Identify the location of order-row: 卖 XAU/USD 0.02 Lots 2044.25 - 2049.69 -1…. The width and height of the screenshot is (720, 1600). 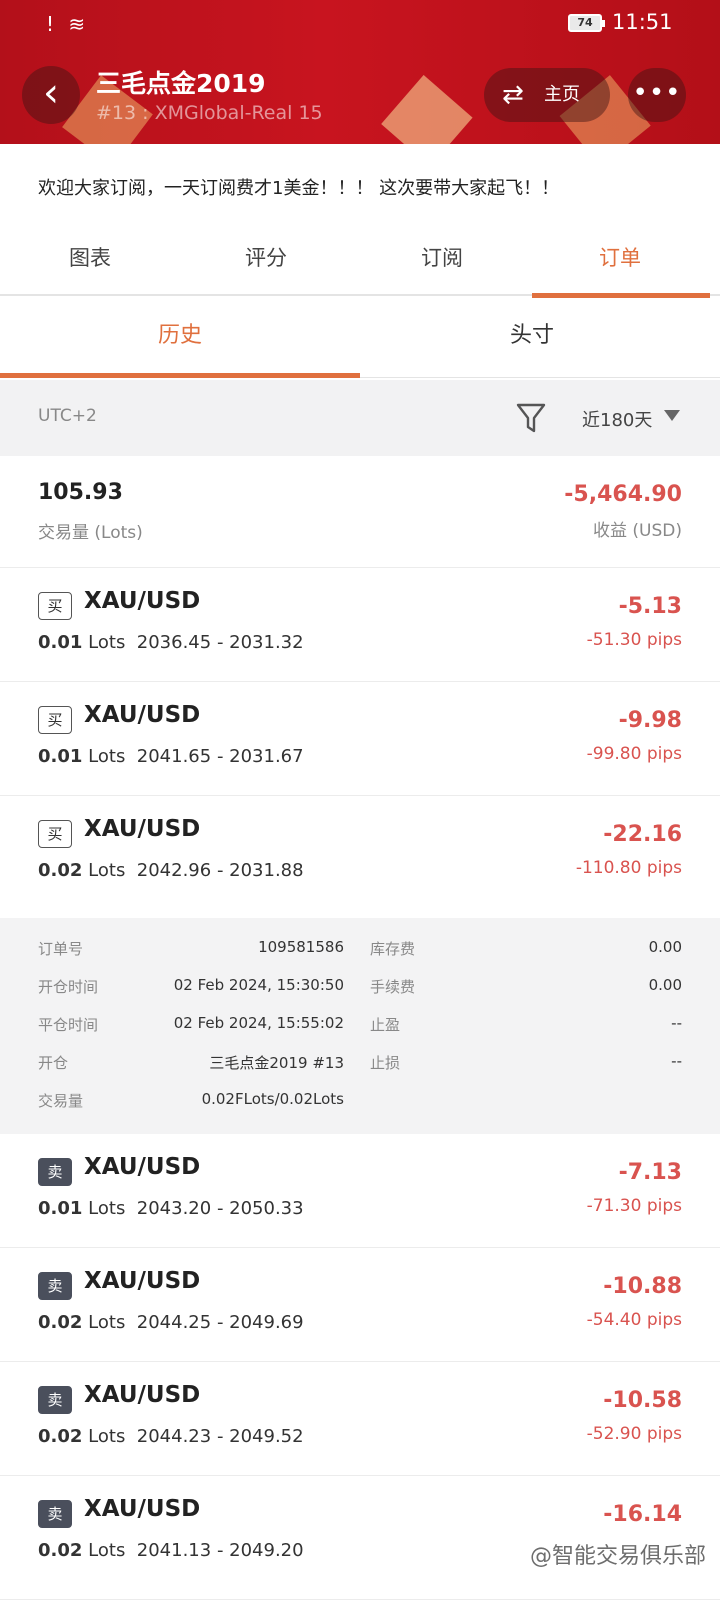
(360, 1305).